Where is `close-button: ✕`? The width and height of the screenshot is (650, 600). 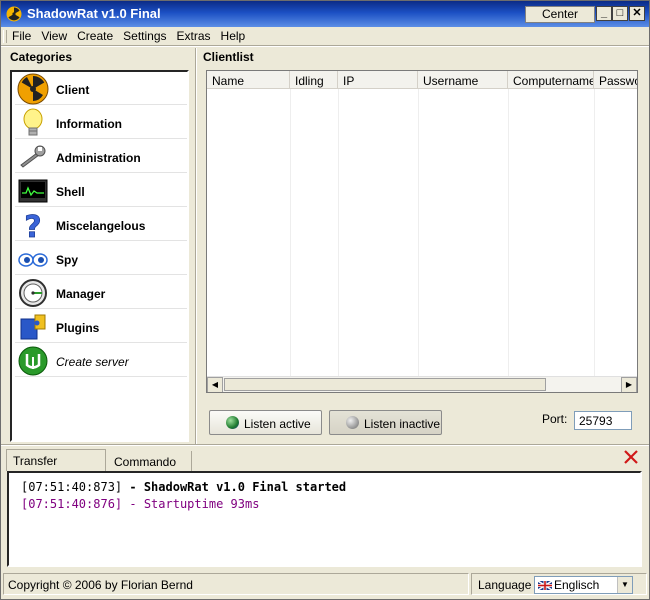 close-button: ✕ is located at coordinates (637, 13).